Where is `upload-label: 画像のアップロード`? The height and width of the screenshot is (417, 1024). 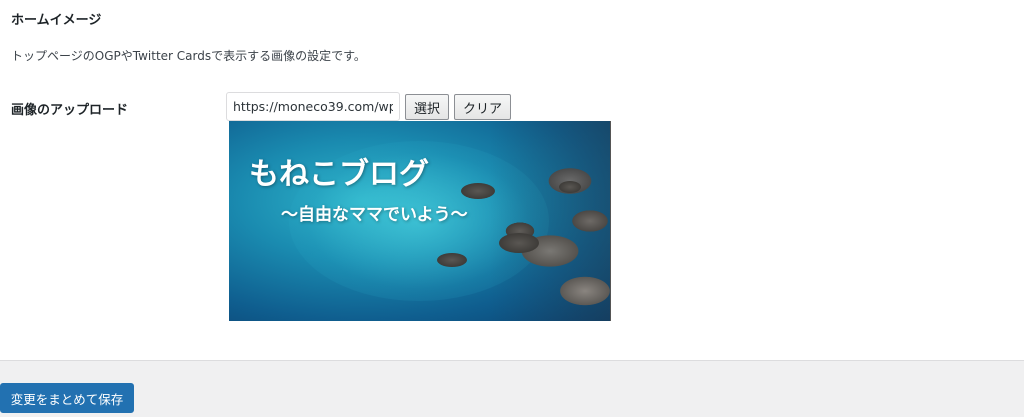 upload-label: 画像のアップロード is located at coordinates (70, 110).